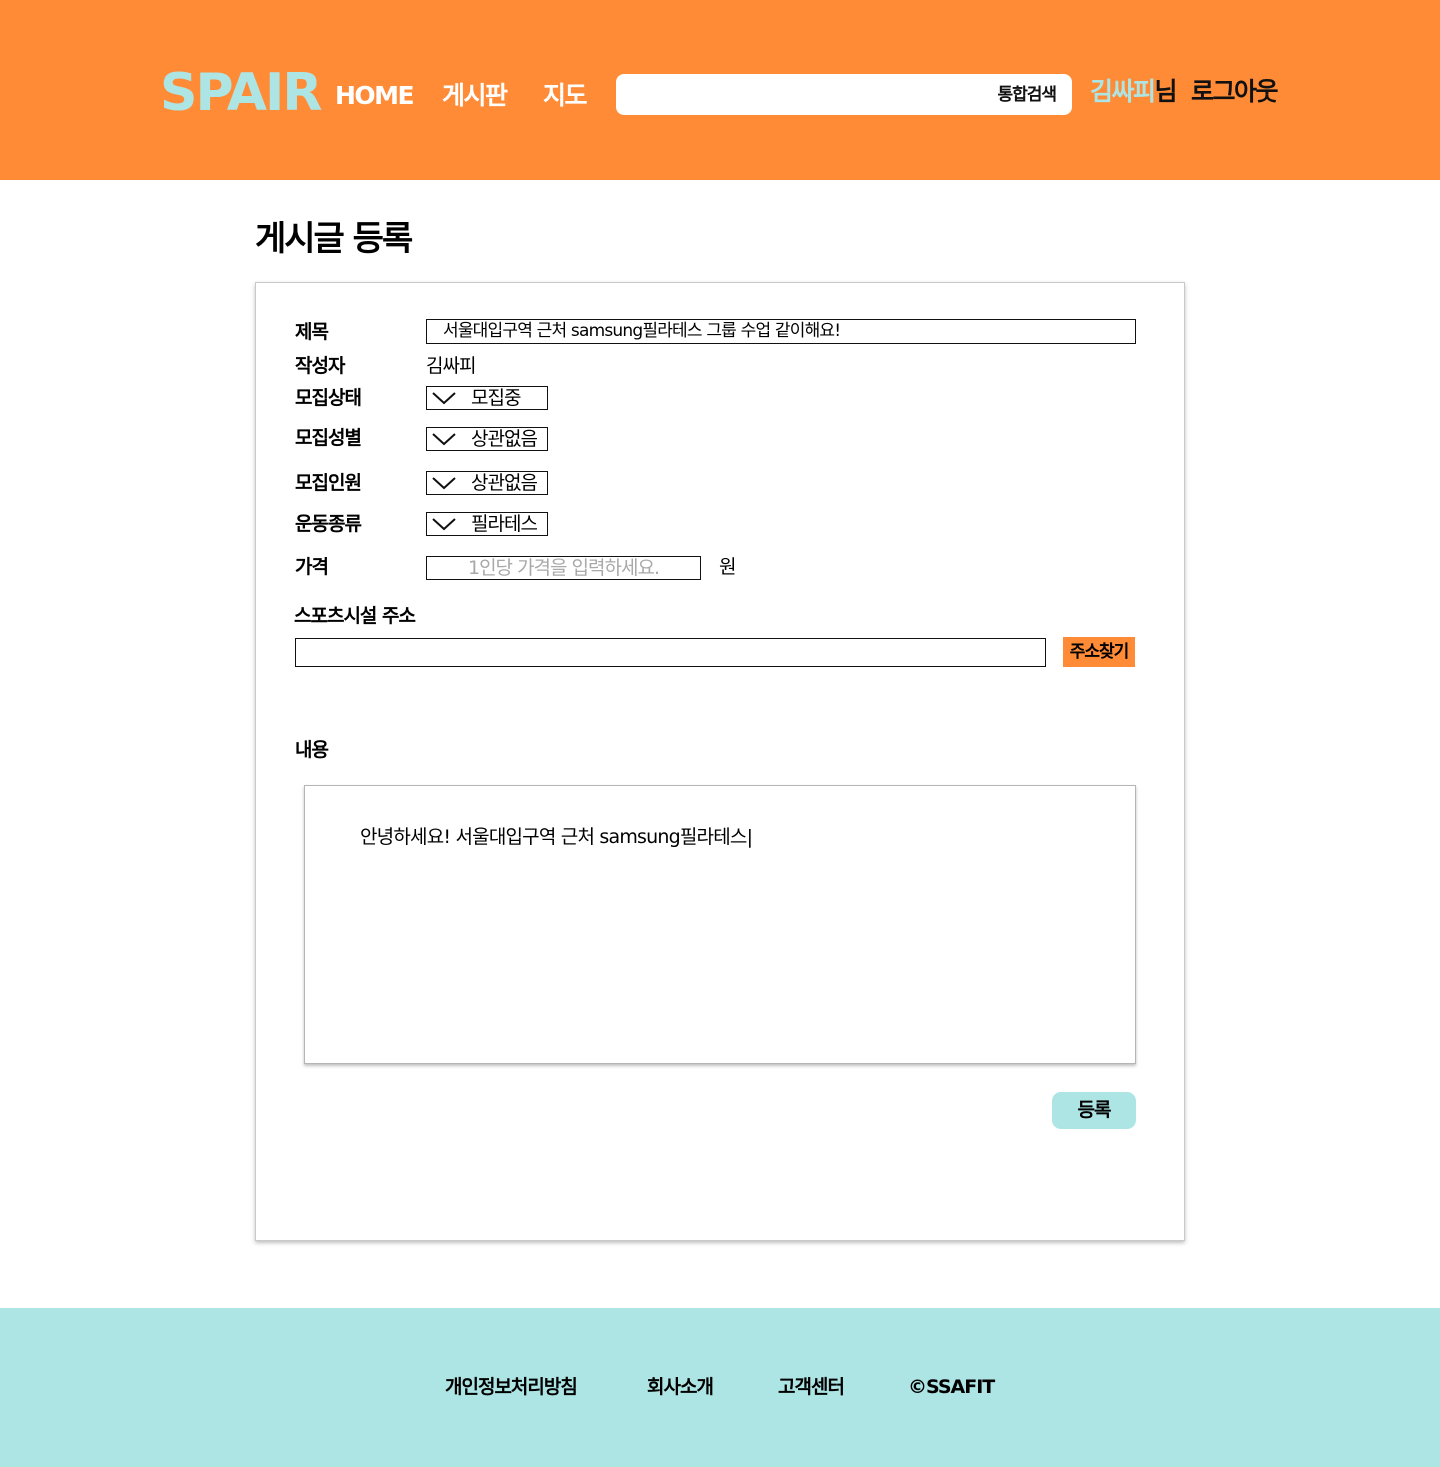  What do you see at coordinates (801, 94) in the screenshot?
I see `search-input` at bounding box center [801, 94].